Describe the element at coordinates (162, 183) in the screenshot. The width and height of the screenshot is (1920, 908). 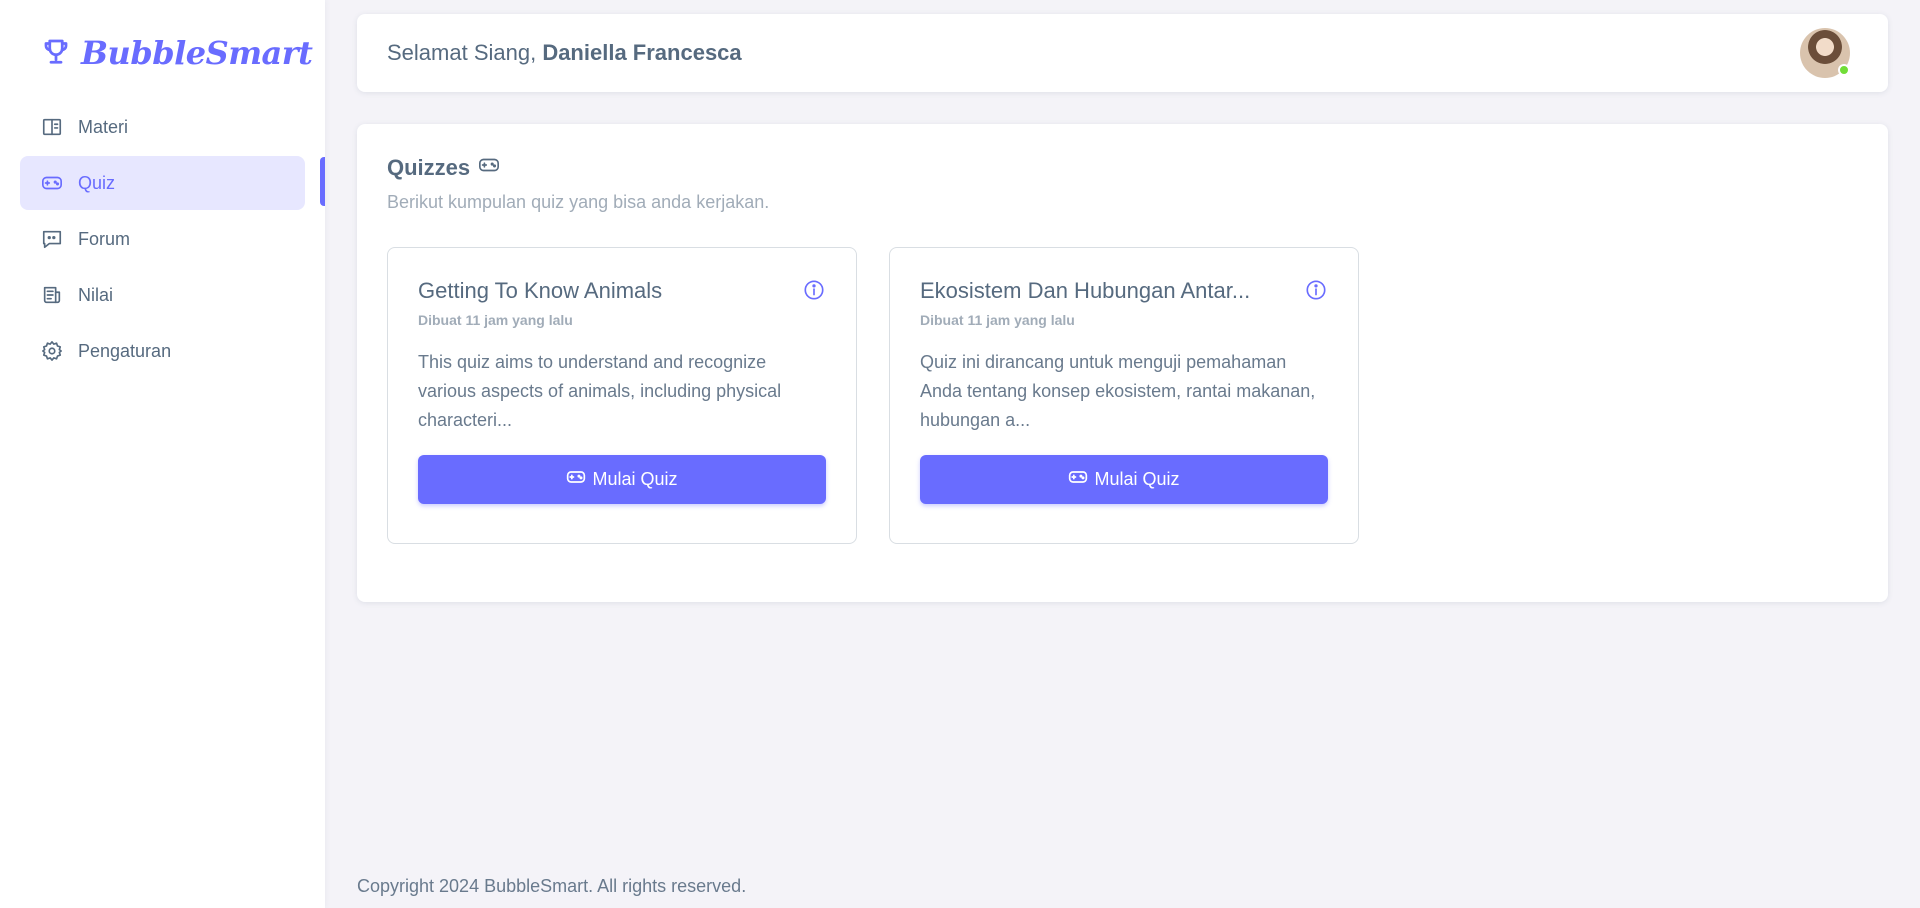
I see `sidebar-item-quiz: Quiz` at that location.